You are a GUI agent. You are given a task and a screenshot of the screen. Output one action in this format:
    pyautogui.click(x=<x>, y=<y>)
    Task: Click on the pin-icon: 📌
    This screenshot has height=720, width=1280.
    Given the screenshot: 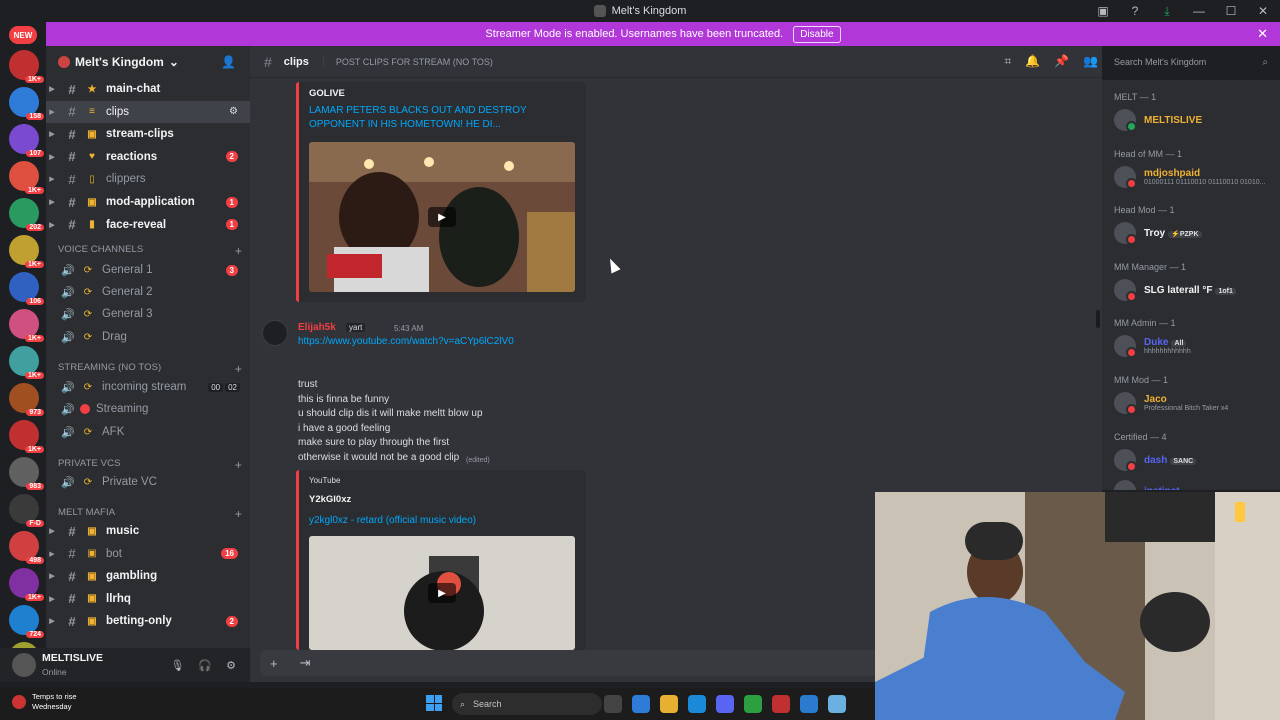 What is the action you would take?
    pyautogui.click(x=1061, y=61)
    